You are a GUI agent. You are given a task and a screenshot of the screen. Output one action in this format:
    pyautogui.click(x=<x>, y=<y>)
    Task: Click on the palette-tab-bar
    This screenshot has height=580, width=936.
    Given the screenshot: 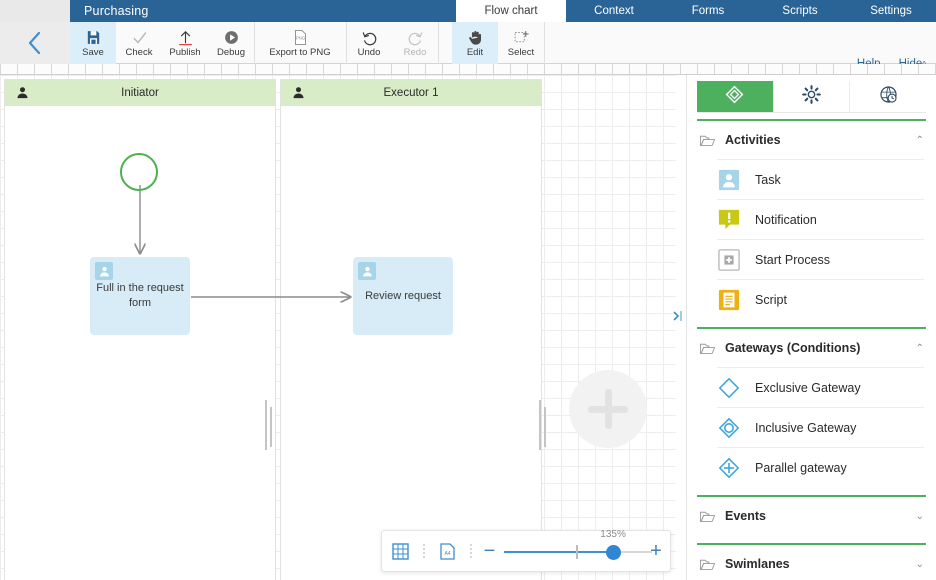 What is the action you would take?
    pyautogui.click(x=811, y=97)
    